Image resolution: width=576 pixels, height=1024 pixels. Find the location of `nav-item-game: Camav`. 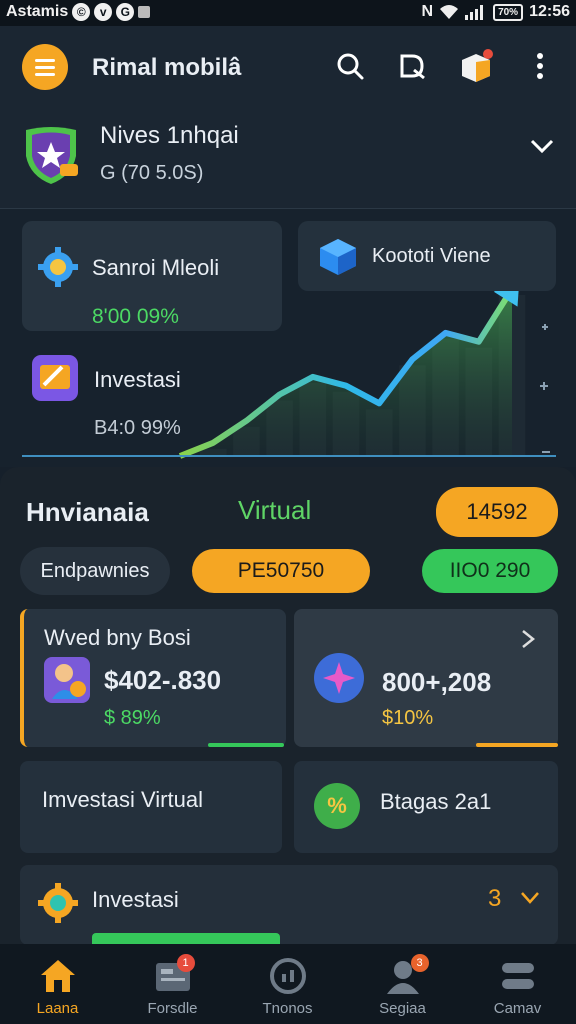

nav-item-game: Camav is located at coordinates (517, 984).